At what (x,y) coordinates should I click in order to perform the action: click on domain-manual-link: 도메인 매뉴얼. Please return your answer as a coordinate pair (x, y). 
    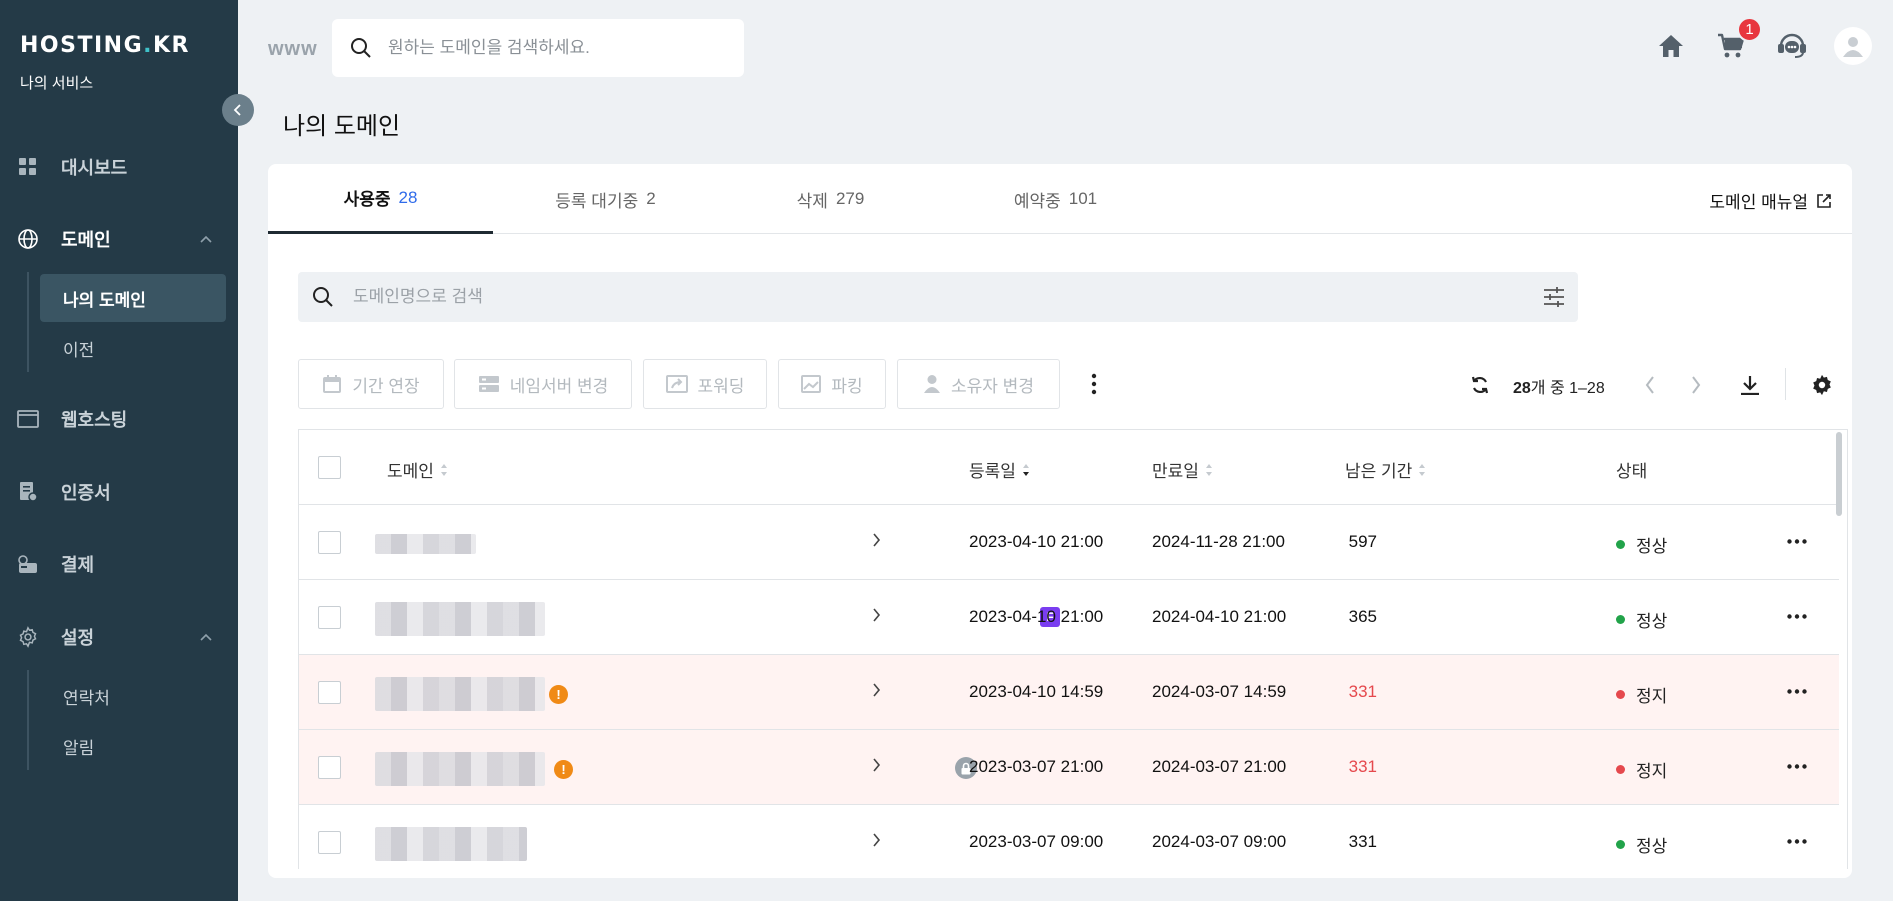
    Looking at the image, I should click on (1770, 200).